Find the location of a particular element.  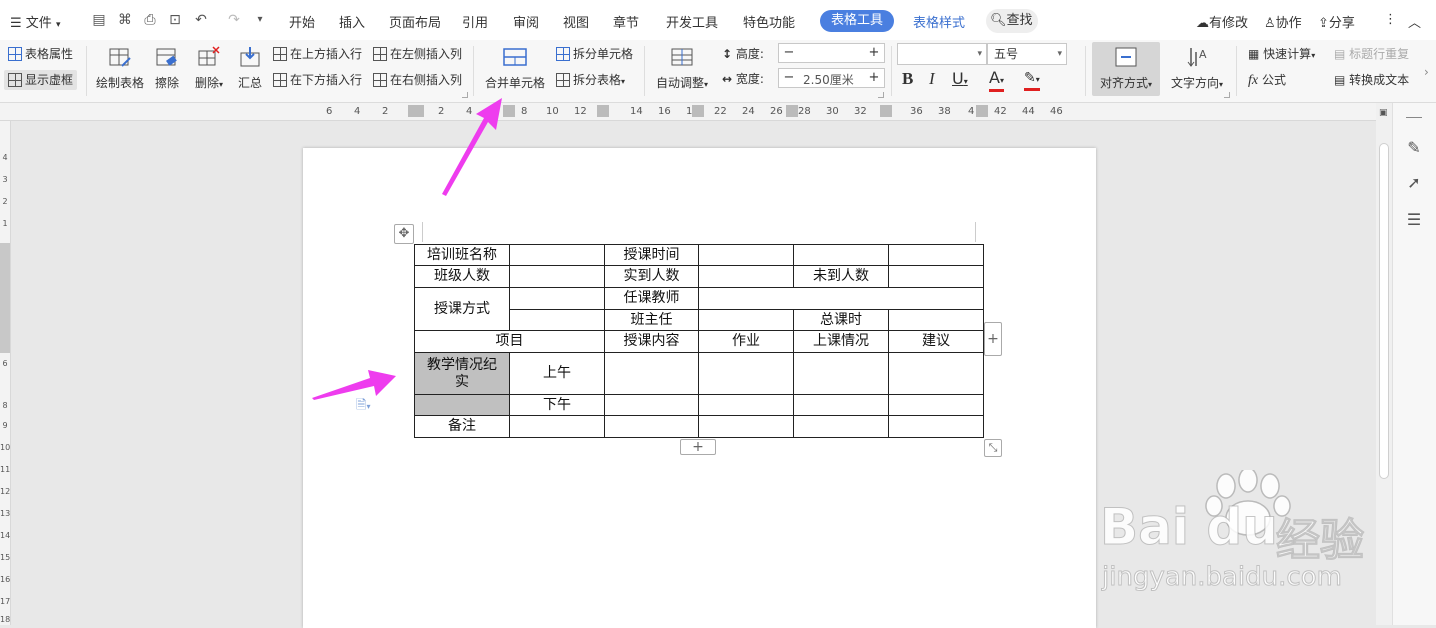

insert-col-right-button: 在右侧插入列 is located at coordinates (417, 80).